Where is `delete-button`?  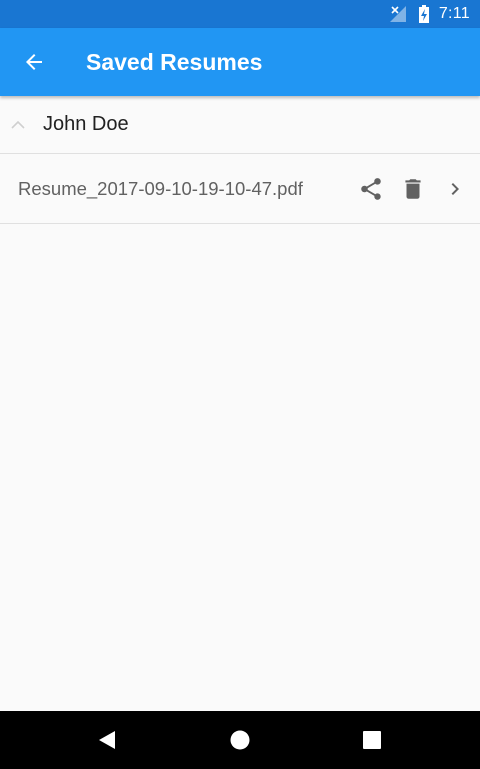 delete-button is located at coordinates (413, 189).